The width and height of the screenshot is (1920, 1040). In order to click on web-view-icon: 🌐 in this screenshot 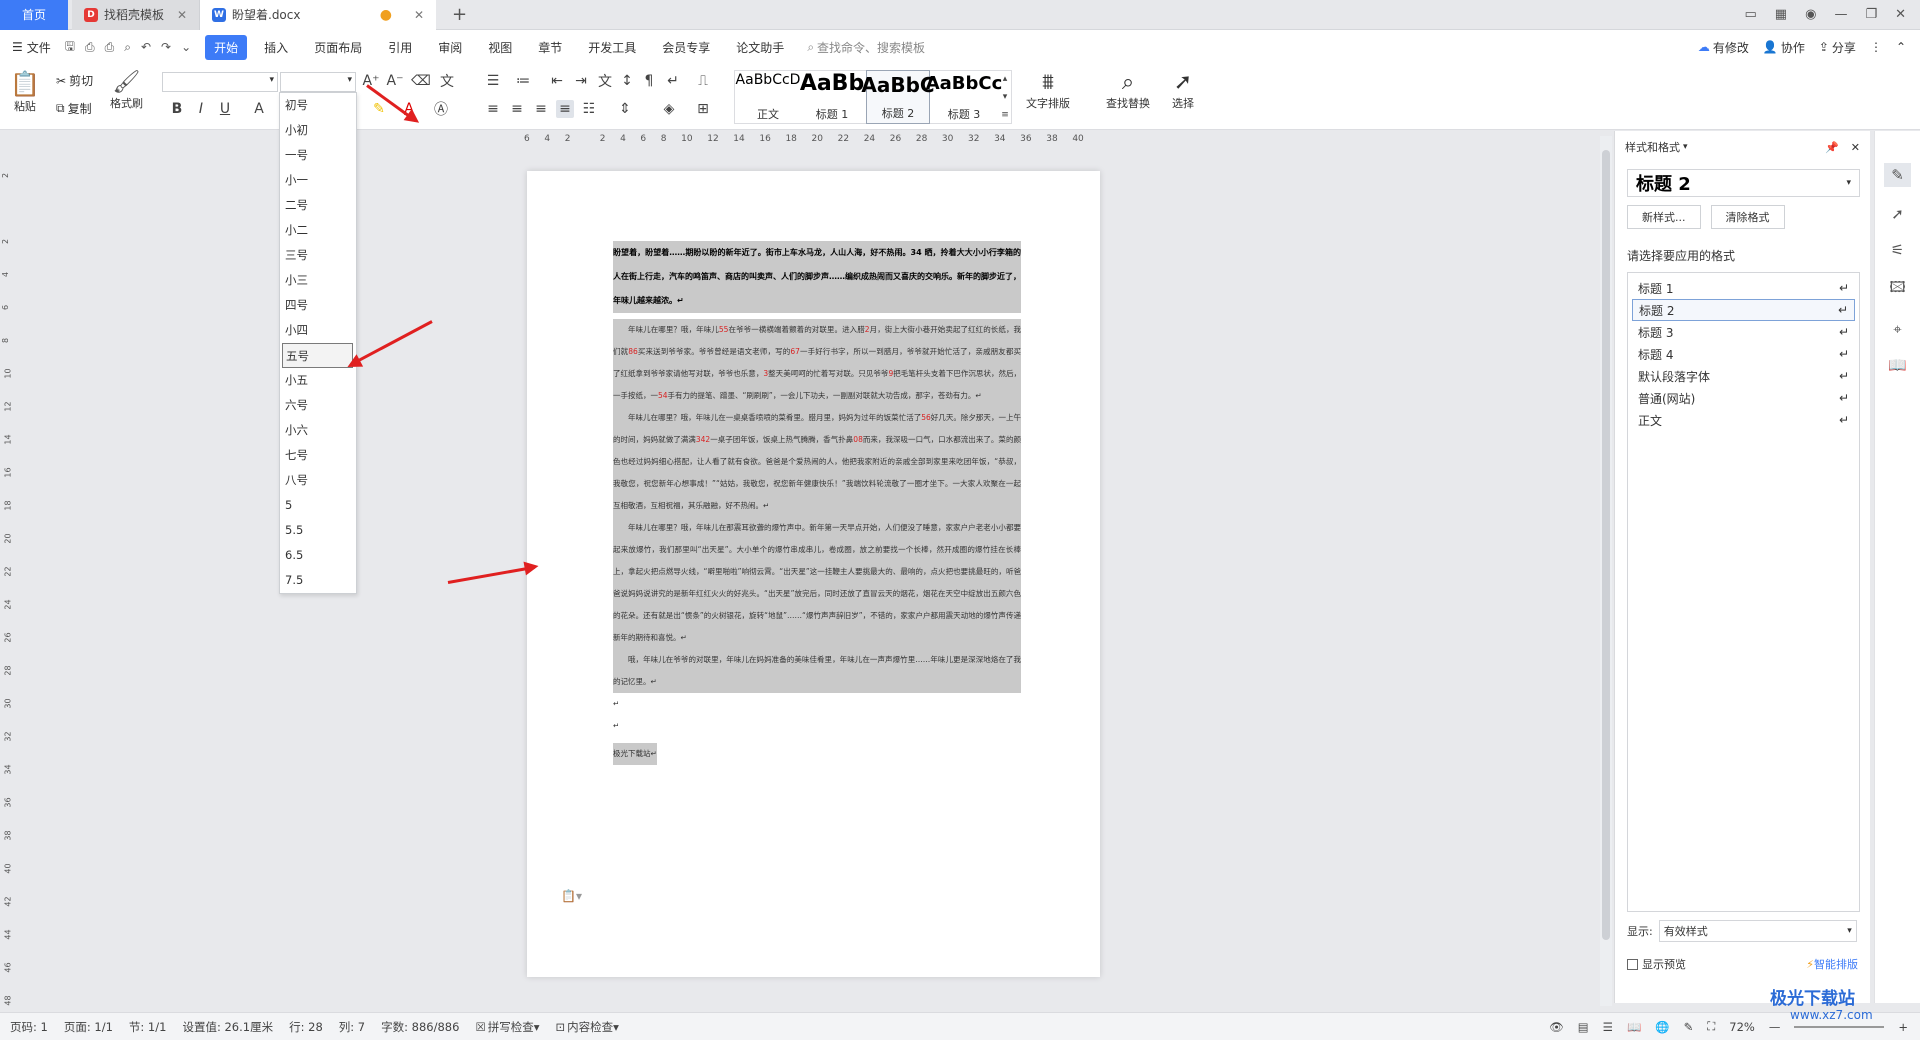, I will do `click(1662, 1027)`.